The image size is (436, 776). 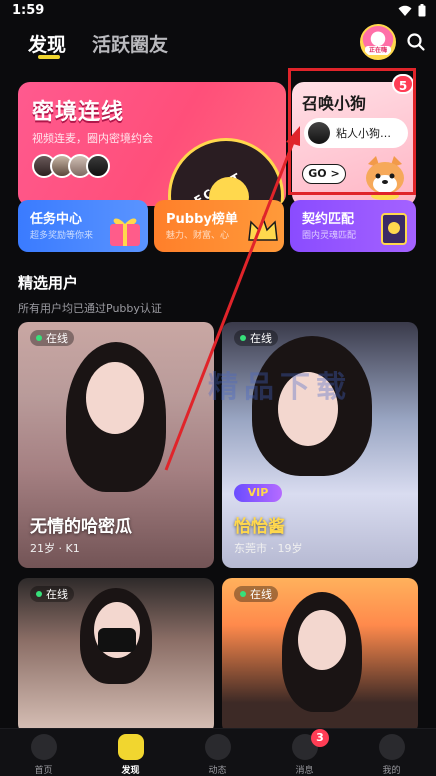 What do you see at coordinates (392, 747) in the screenshot?
I see `profile-icon` at bounding box center [392, 747].